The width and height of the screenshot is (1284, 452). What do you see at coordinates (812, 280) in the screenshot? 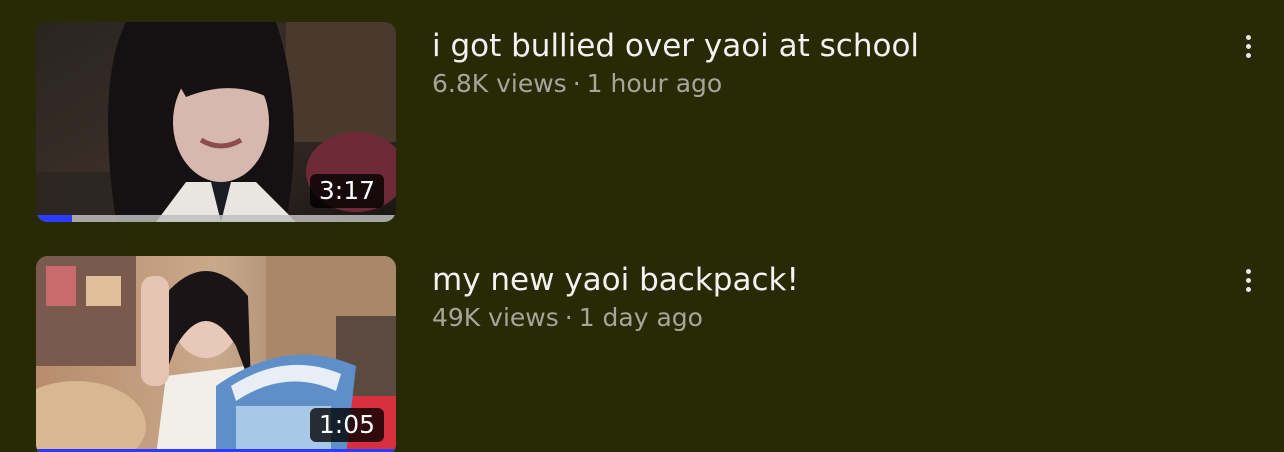
I see `video-title: my new yaoi backpack!` at bounding box center [812, 280].